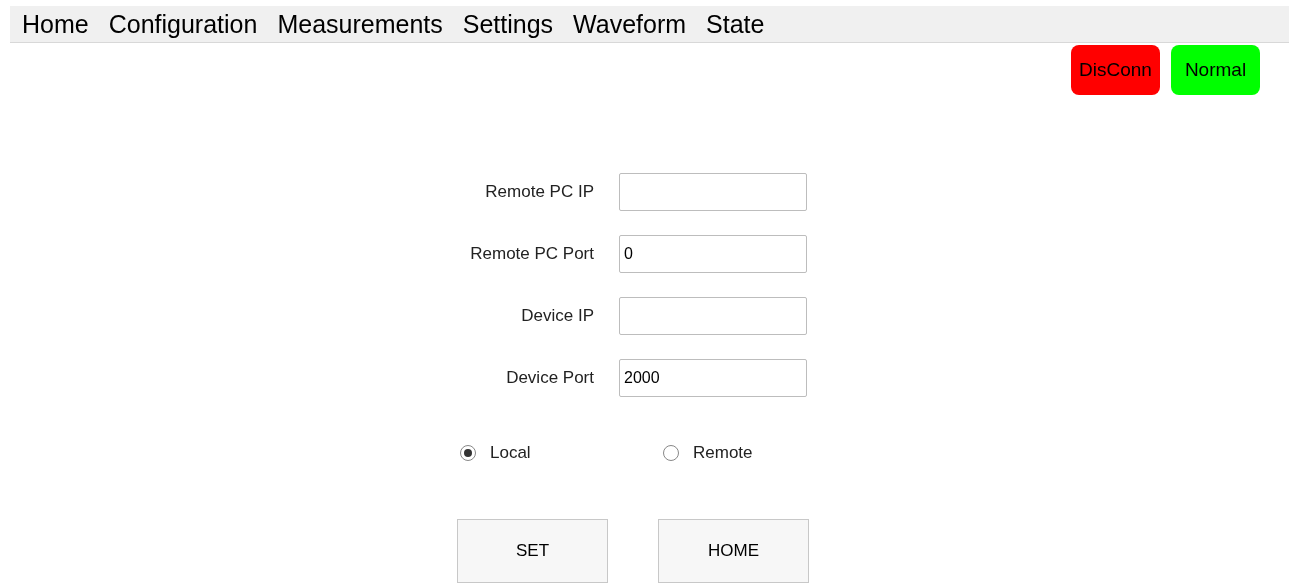 Image resolution: width=1289 pixels, height=583 pixels. Describe the element at coordinates (508, 24) in the screenshot. I see `menu-item: Settings` at that location.